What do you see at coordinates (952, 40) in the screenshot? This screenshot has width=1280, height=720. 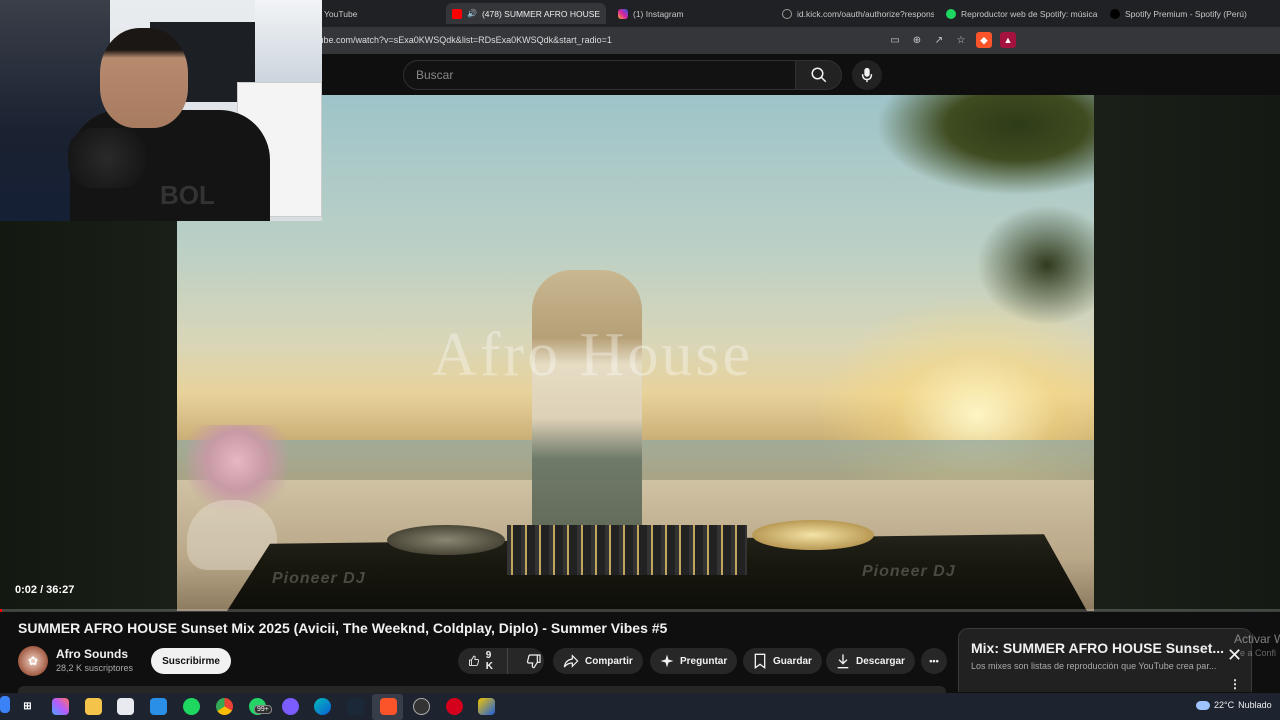 I see `address-bar-actions: ▭ ⊕ ↗ ☆ ◆ ▲` at bounding box center [952, 40].